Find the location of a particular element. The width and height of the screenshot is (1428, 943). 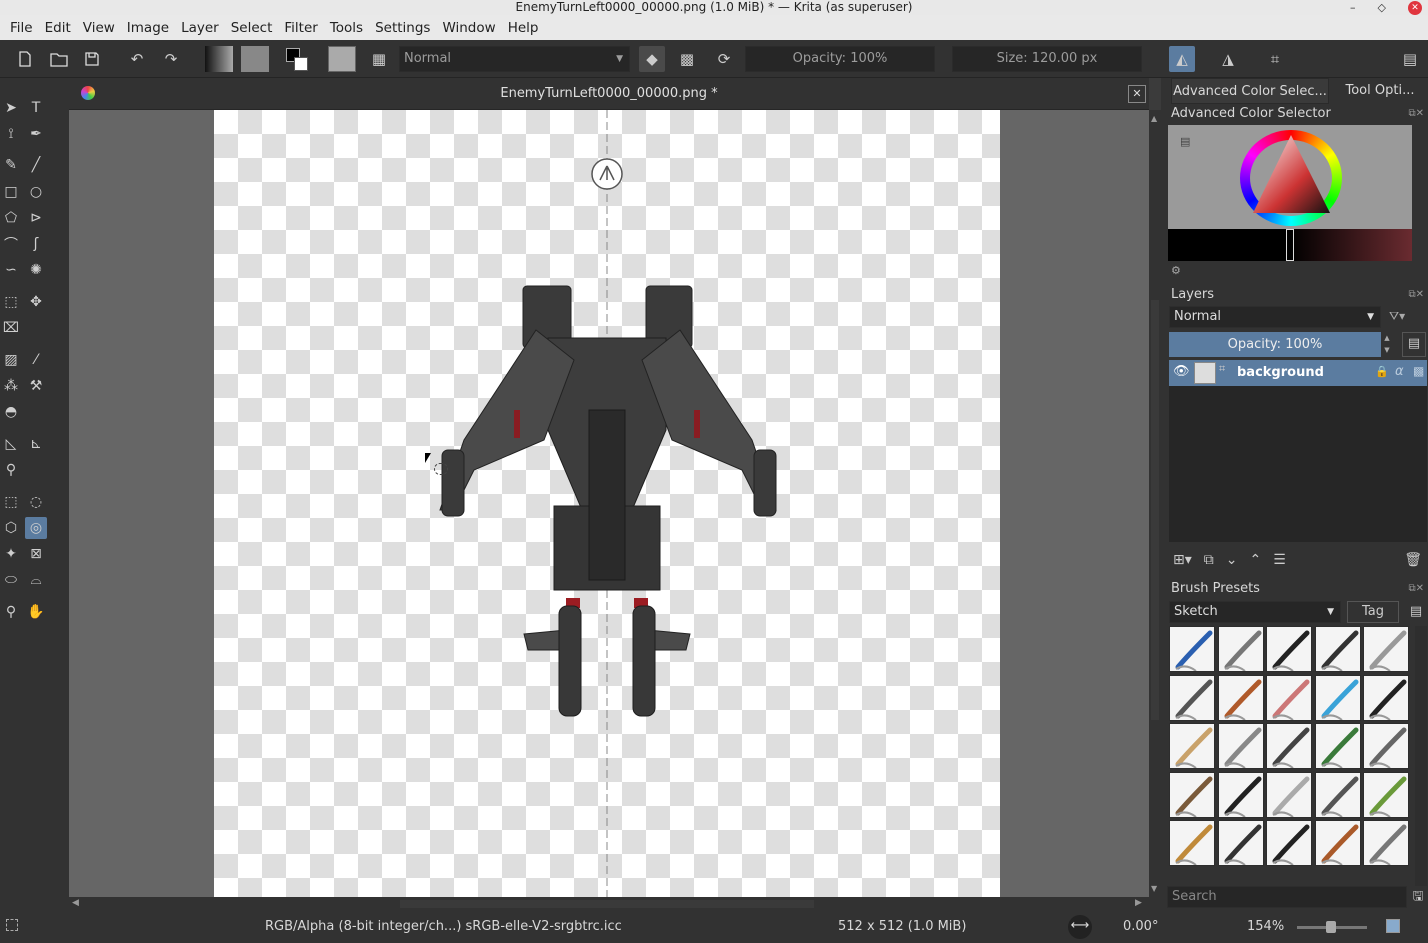

ellipse-tool-icon: ○ is located at coordinates (36, 192).